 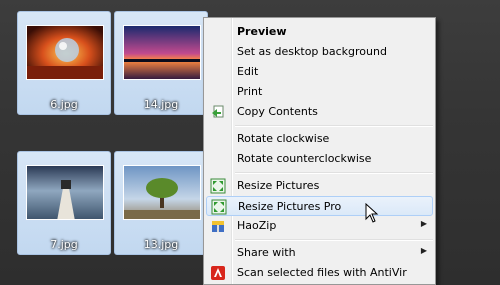 What do you see at coordinates (161, 104) in the screenshot?
I see `file-name: 14.jpg` at bounding box center [161, 104].